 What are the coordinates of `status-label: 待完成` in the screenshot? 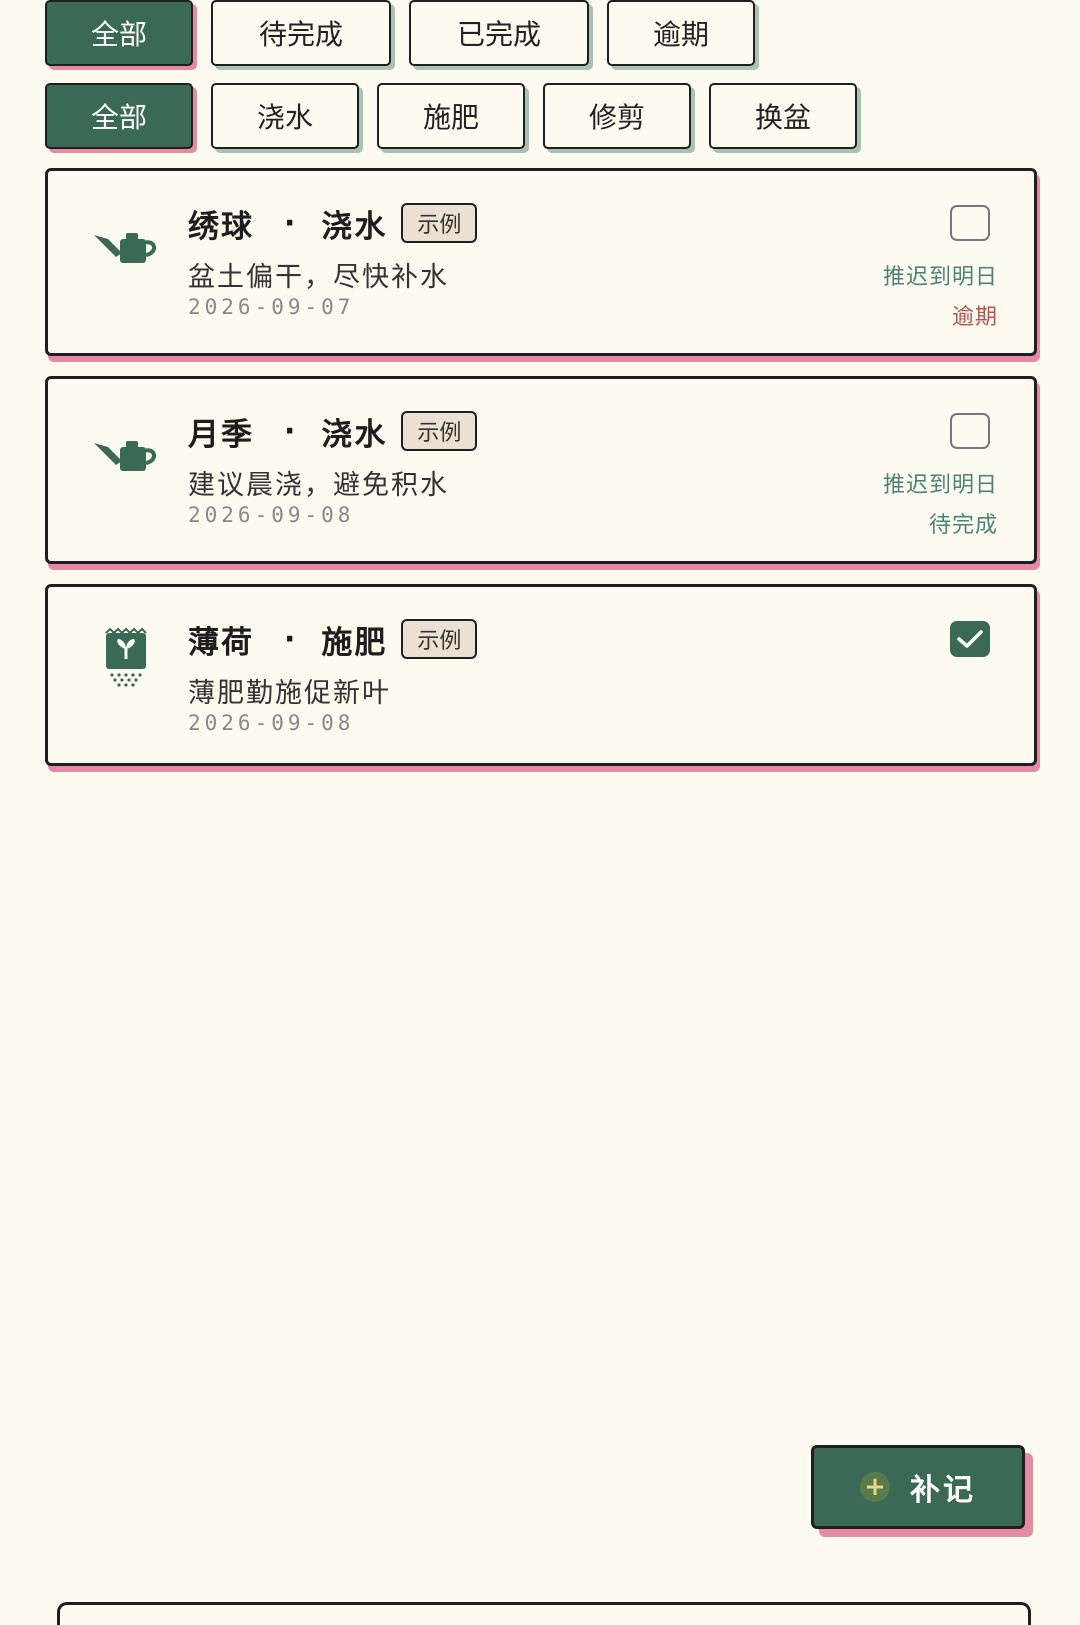 It's located at (963, 525).